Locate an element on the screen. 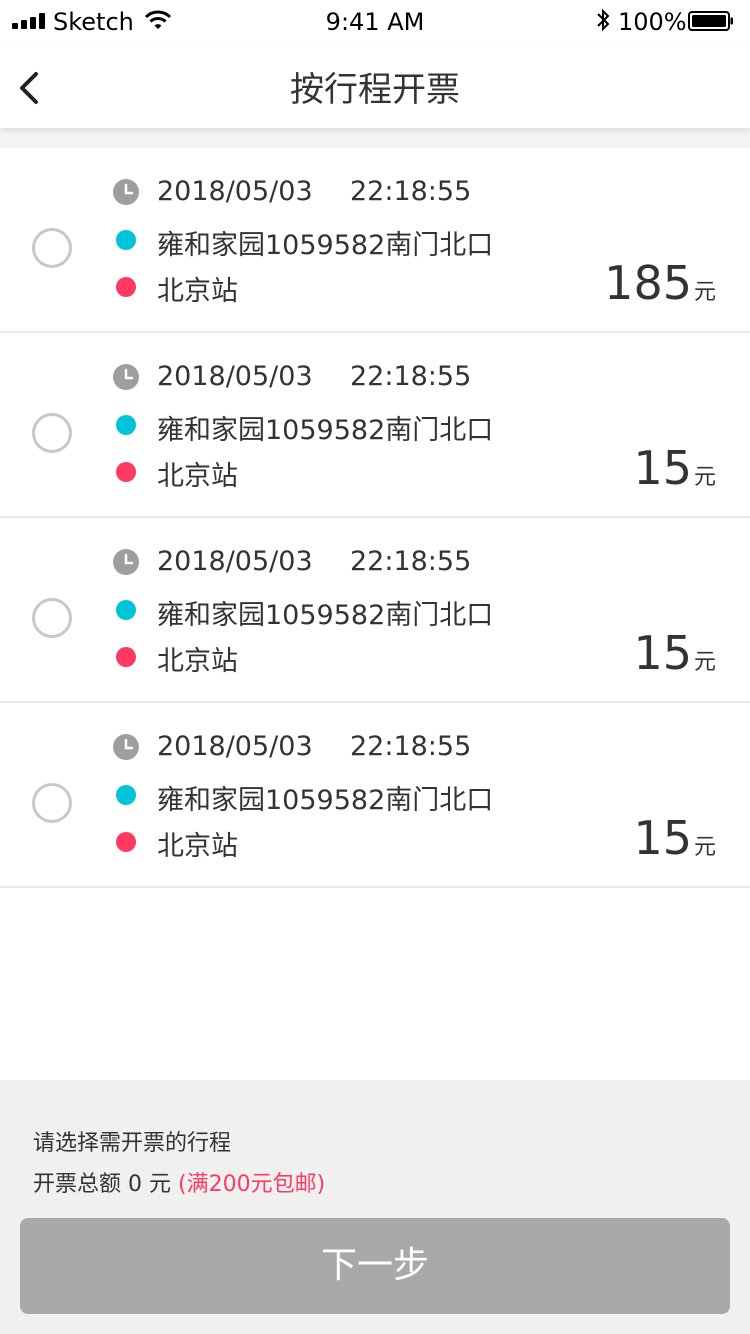  selection-hint: 请选择需开票的行程 is located at coordinates (132, 1143).